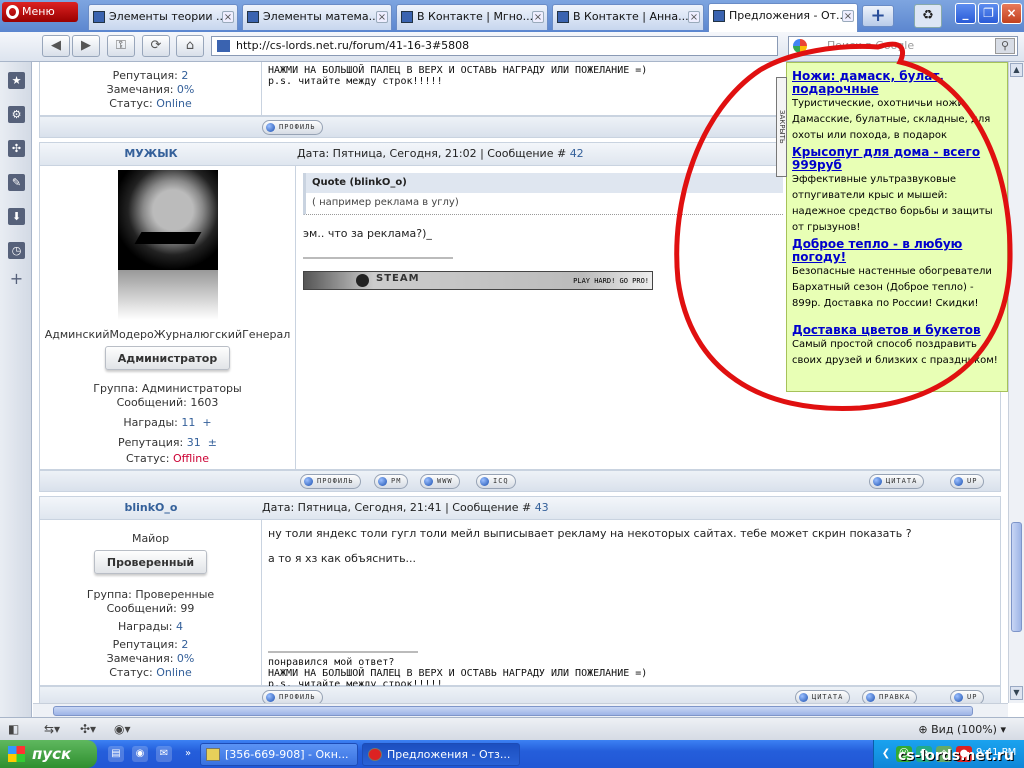  What do you see at coordinates (167, 295) in the screenshot?
I see `avatar-reflection` at bounding box center [167, 295].